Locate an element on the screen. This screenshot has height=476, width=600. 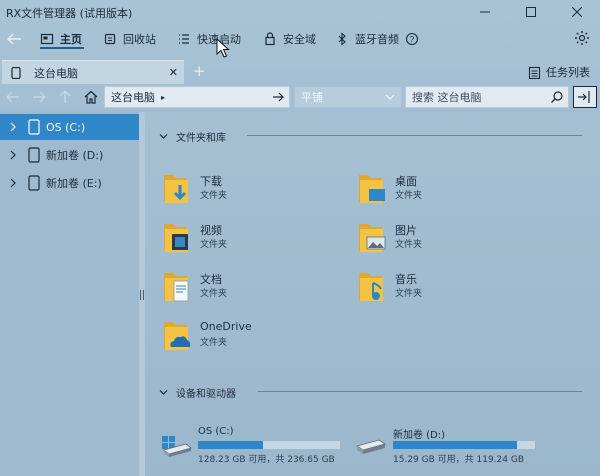
tab-close-icon: ✕ is located at coordinates (173, 72).